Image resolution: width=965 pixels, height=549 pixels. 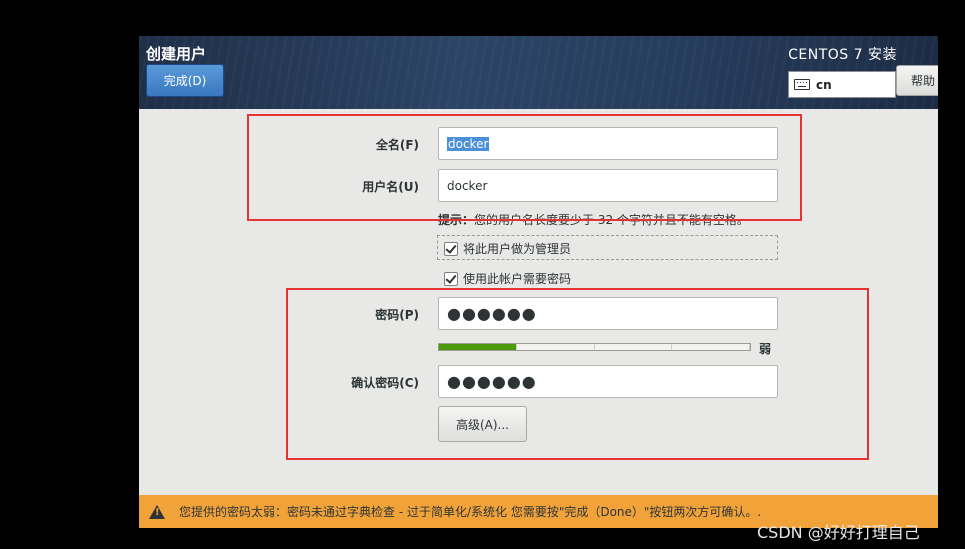 I want to click on fullname-input: docker, so click(x=608, y=143).